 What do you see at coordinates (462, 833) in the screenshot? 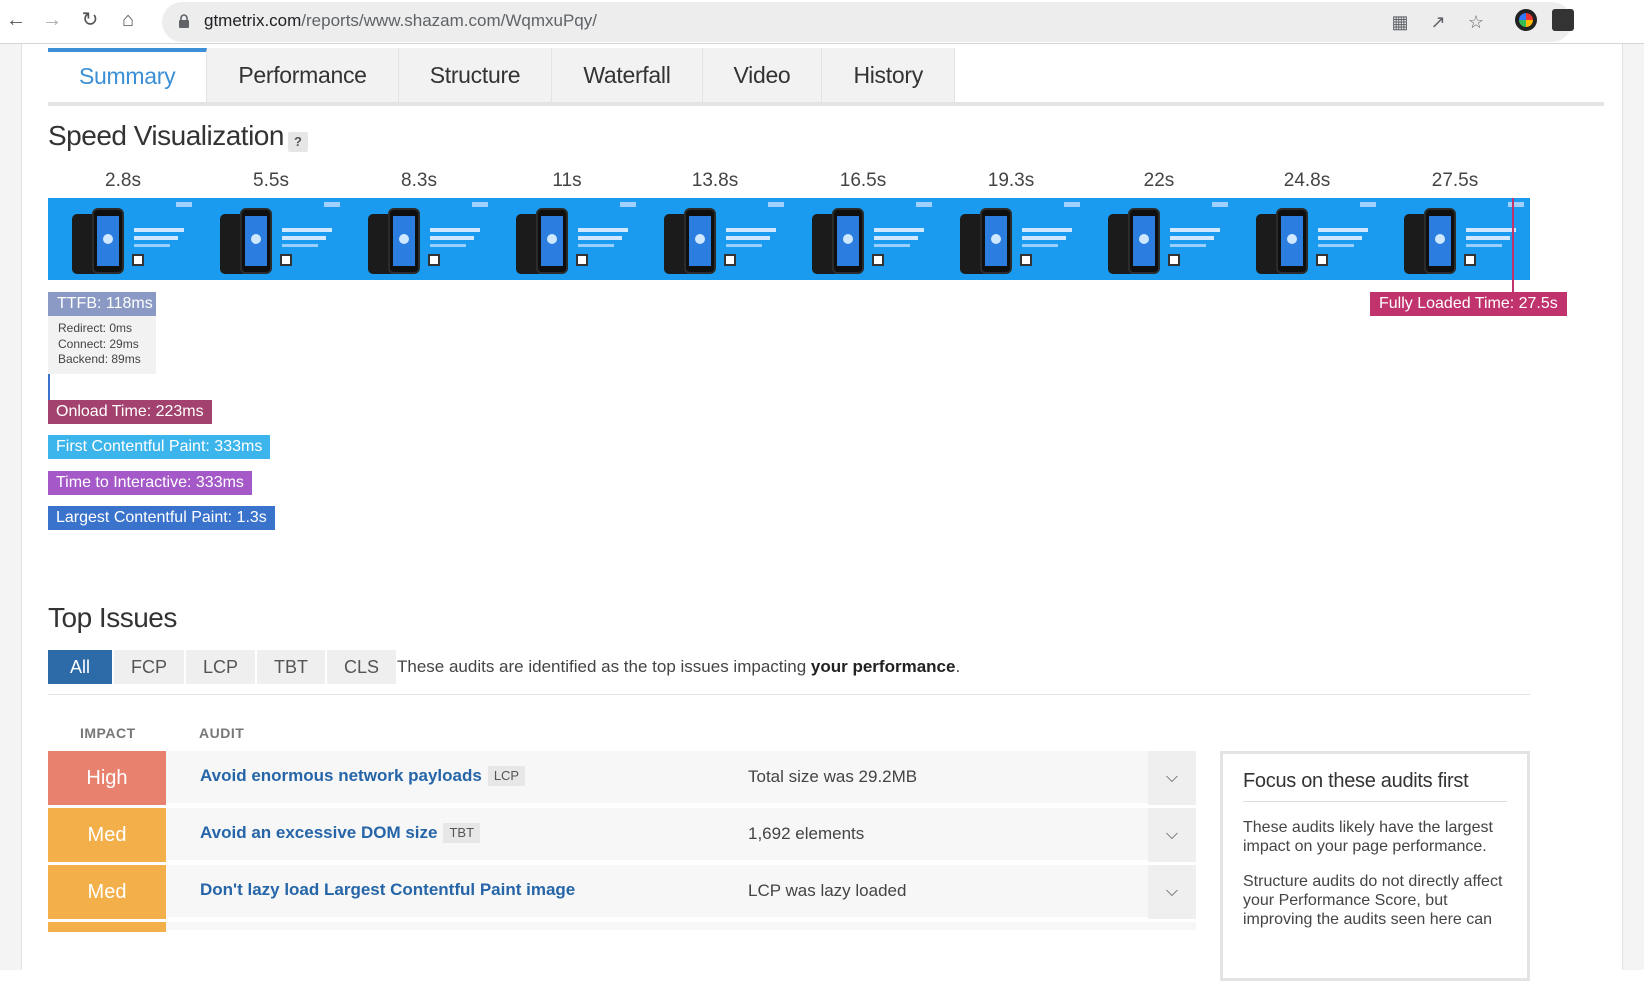
I see `metric-tag: TBT` at bounding box center [462, 833].